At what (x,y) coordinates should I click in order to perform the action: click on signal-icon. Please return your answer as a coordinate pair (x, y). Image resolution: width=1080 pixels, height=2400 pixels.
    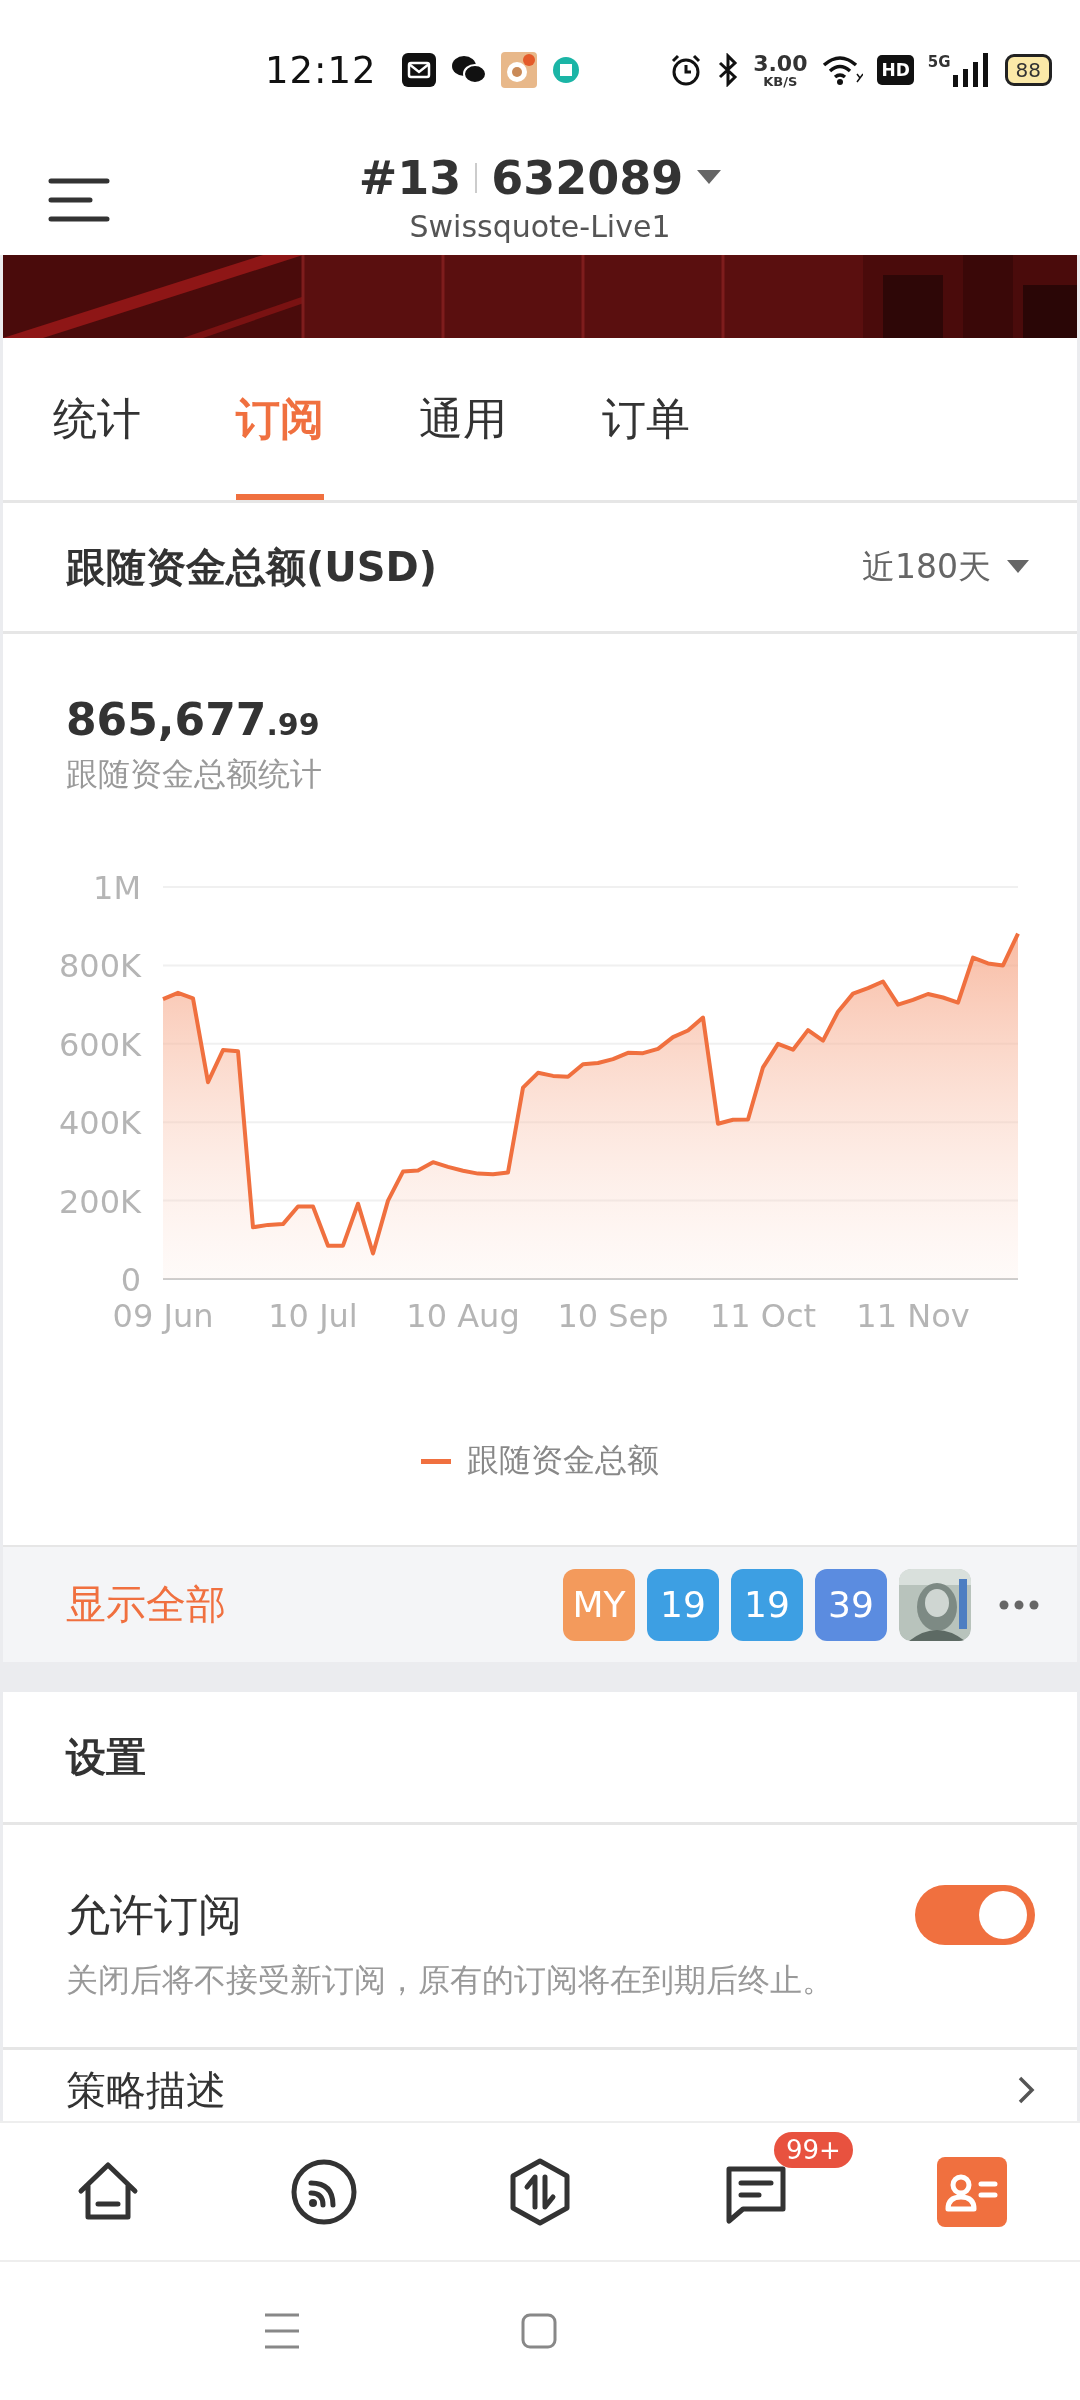
    Looking at the image, I should click on (971, 70).